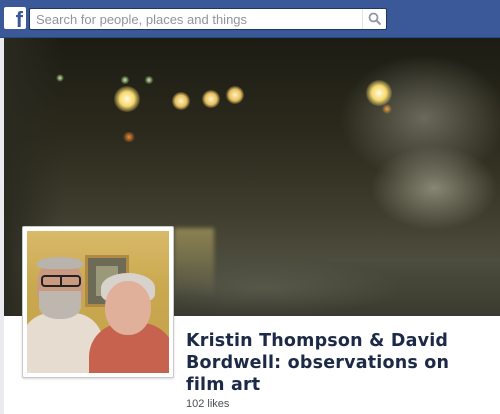 This screenshot has height=414, width=500. Describe the element at coordinates (194, 263) in the screenshot. I see `cover-reflection` at that location.